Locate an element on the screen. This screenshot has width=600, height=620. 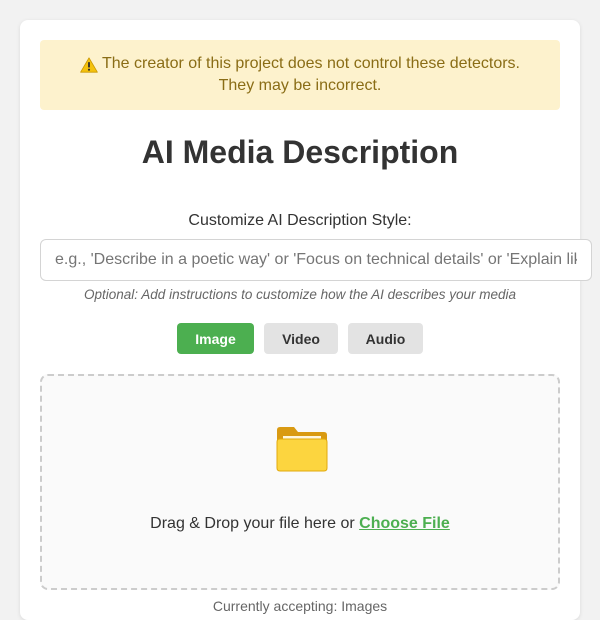
folder-icon is located at coordinates (302, 449).